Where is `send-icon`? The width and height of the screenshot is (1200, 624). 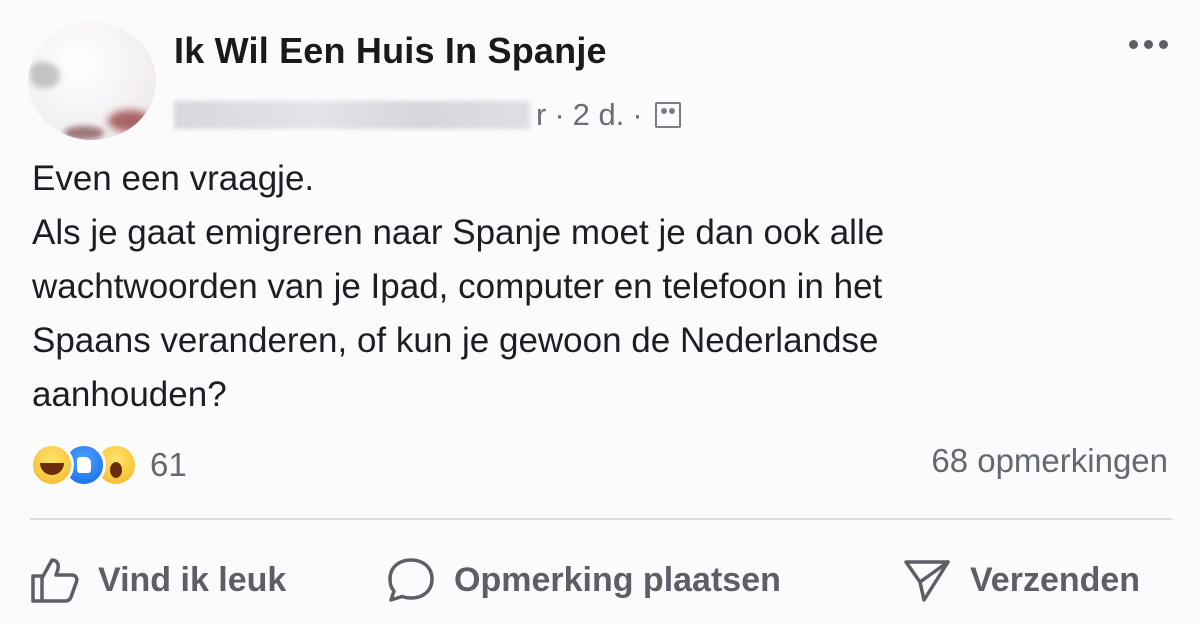 send-icon is located at coordinates (927, 581).